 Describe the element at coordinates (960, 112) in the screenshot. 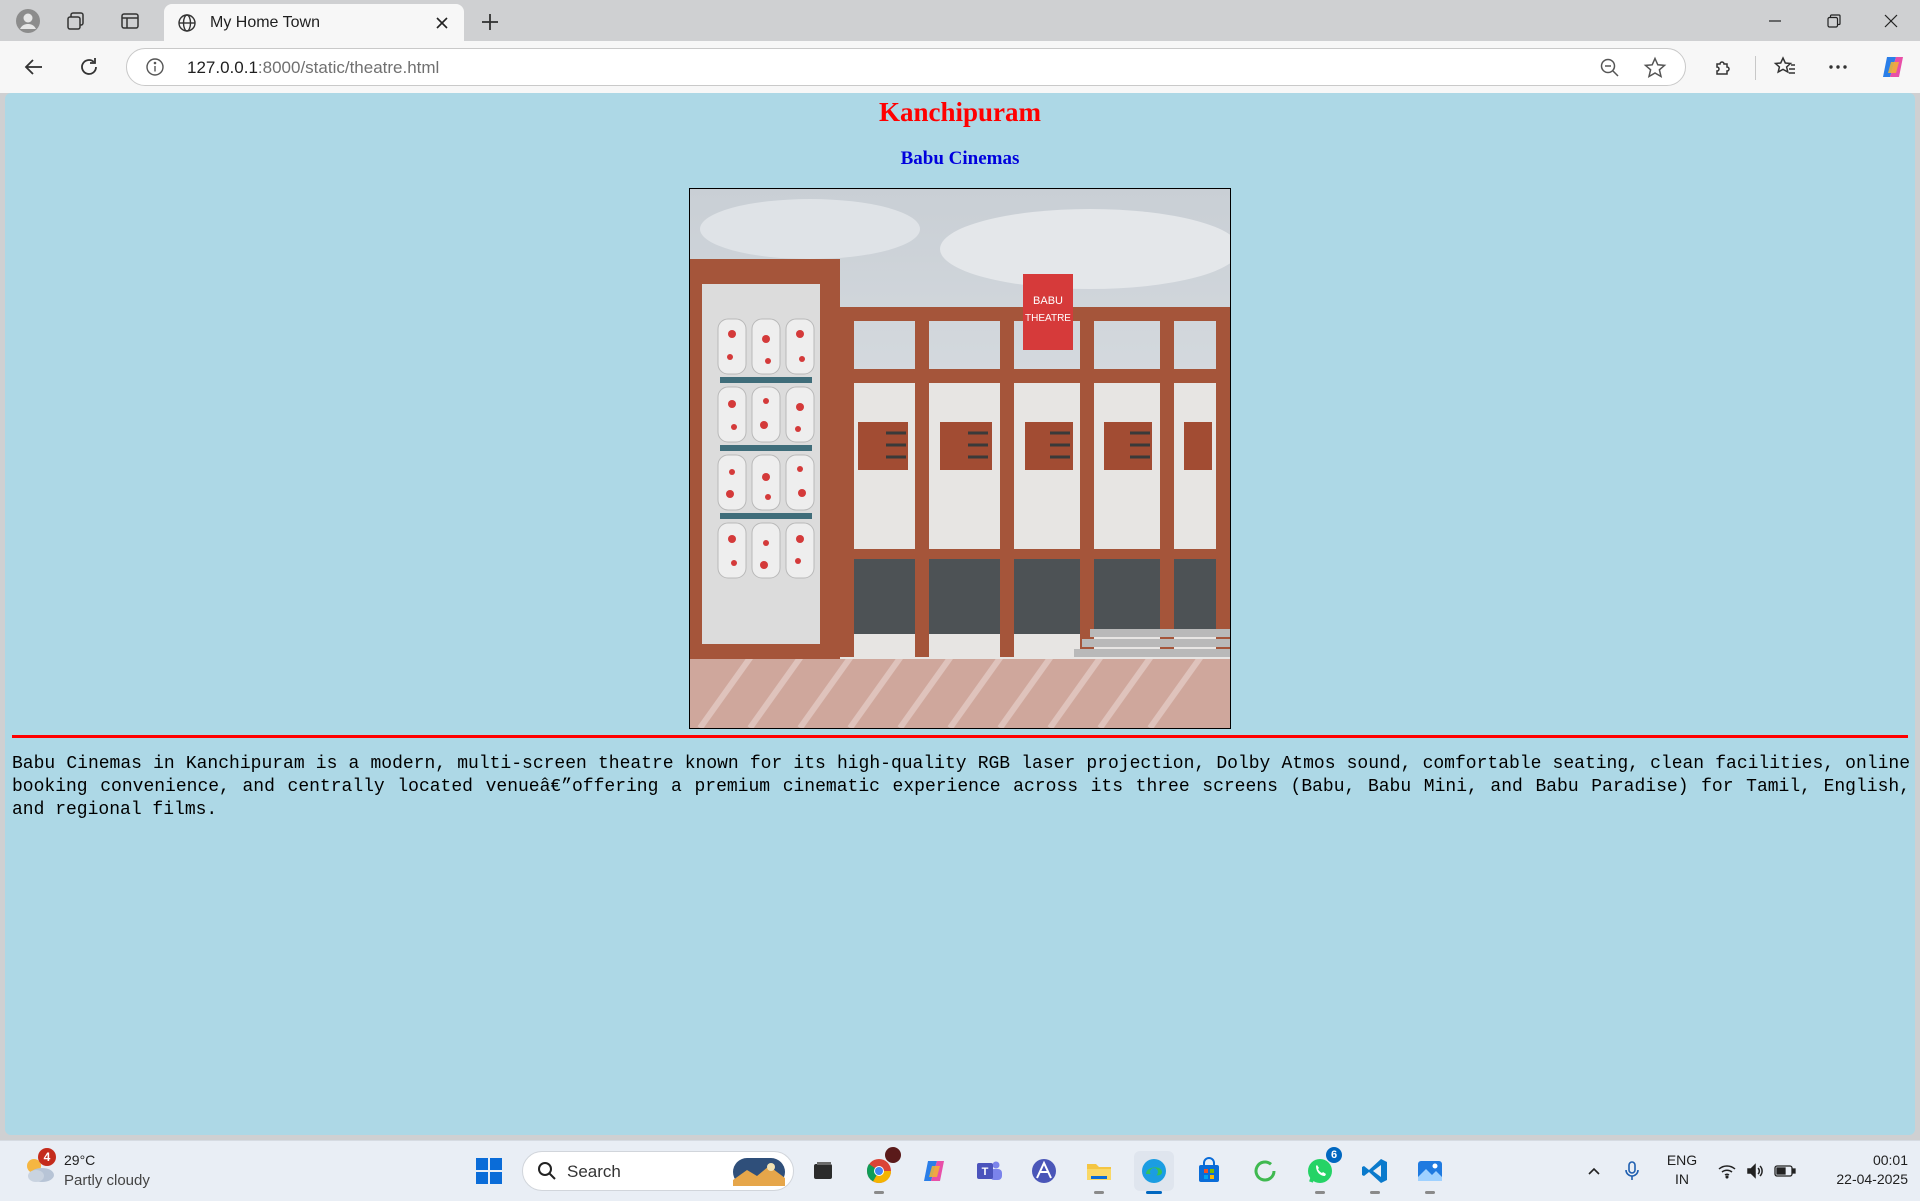

I see `page-title: Kanchipuram` at that location.